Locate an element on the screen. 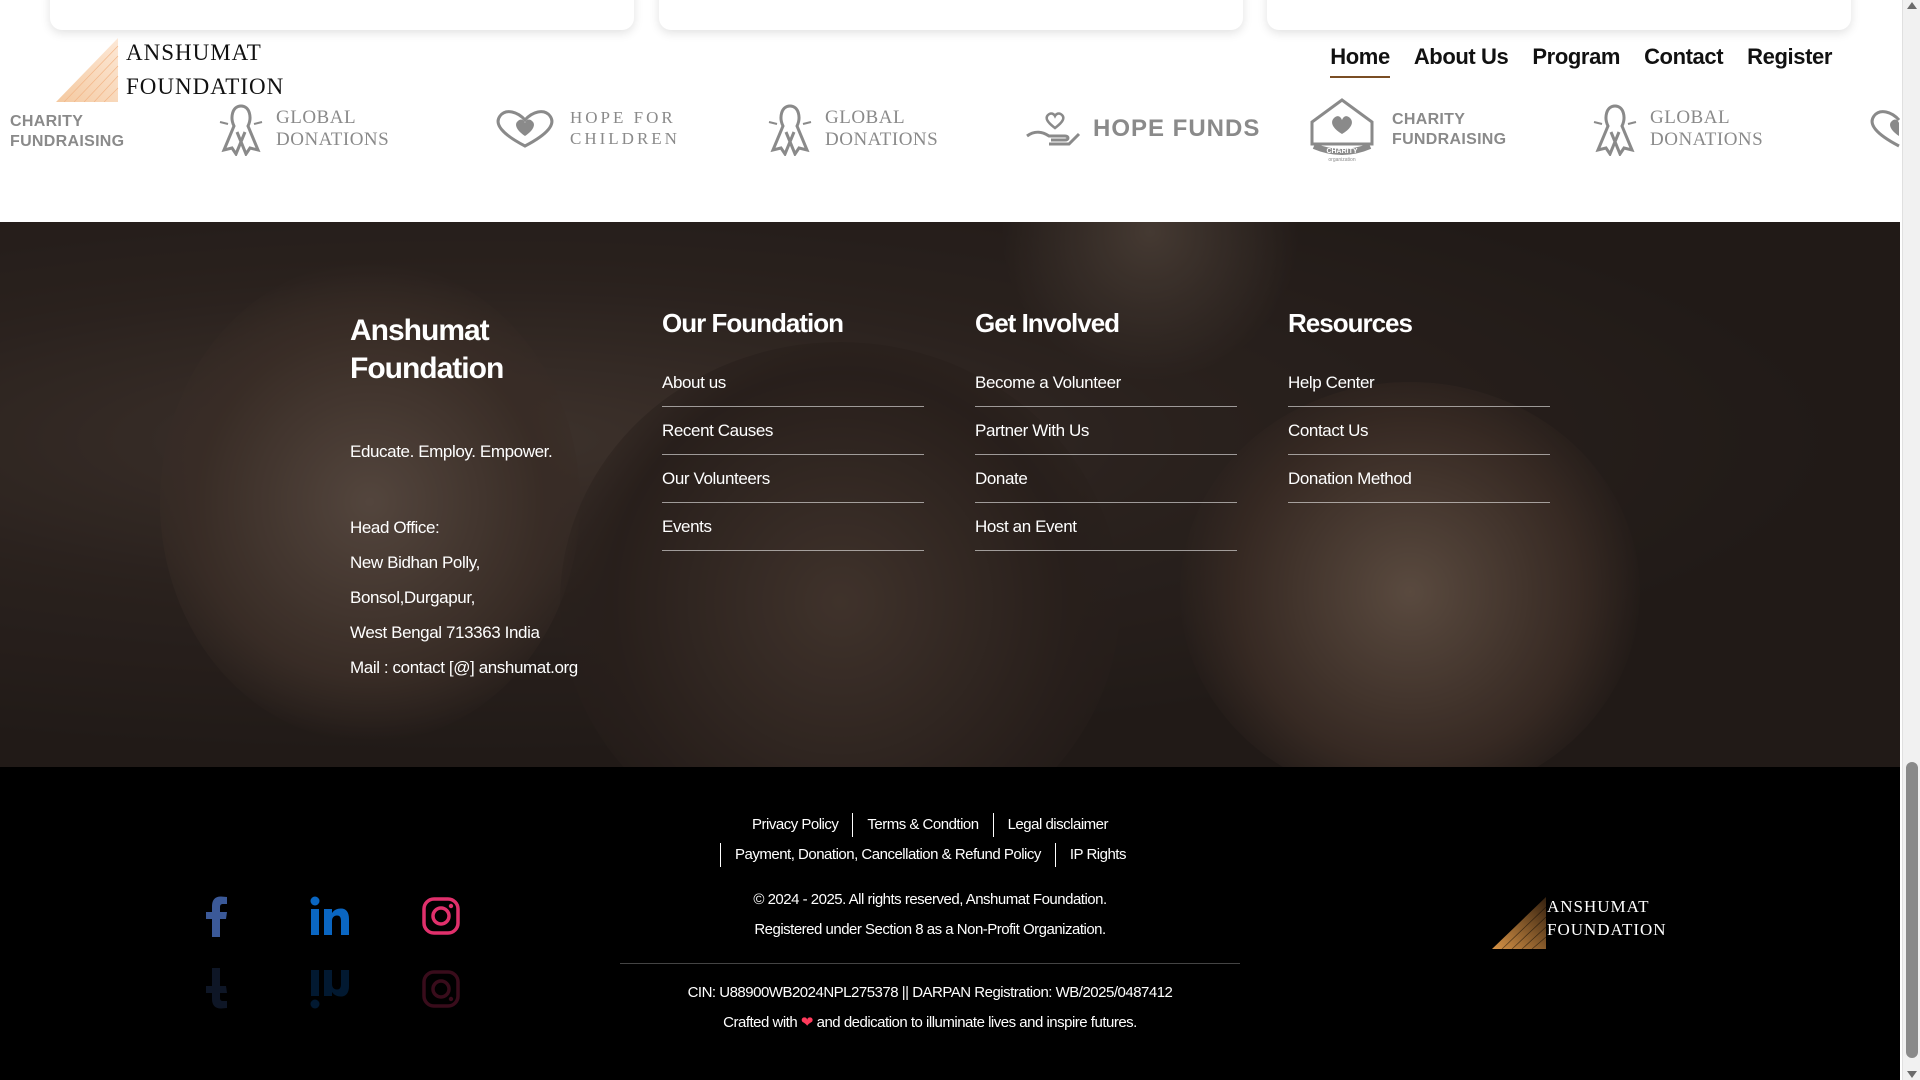  footer-link-help-center: Help Center is located at coordinates (1419, 390).